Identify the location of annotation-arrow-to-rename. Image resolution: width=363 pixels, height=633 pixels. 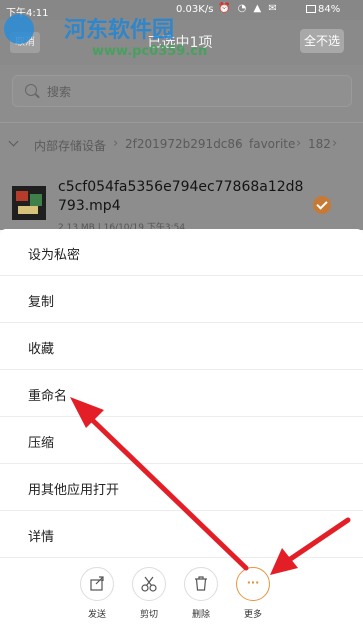
(159, 484).